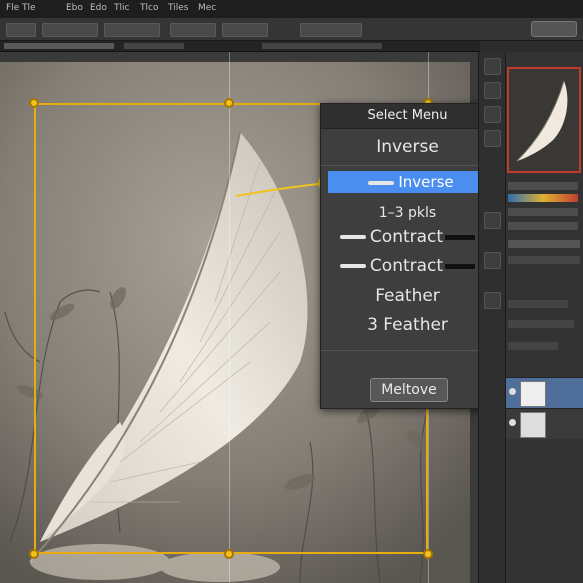  Describe the element at coordinates (29, 8) in the screenshot. I see `menu-item-2: Tle` at that location.